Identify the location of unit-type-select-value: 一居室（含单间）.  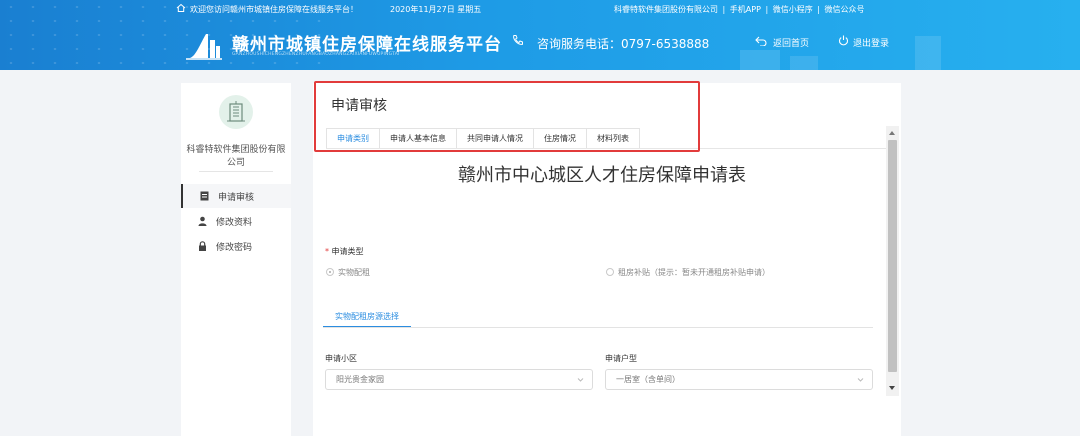
(648, 379).